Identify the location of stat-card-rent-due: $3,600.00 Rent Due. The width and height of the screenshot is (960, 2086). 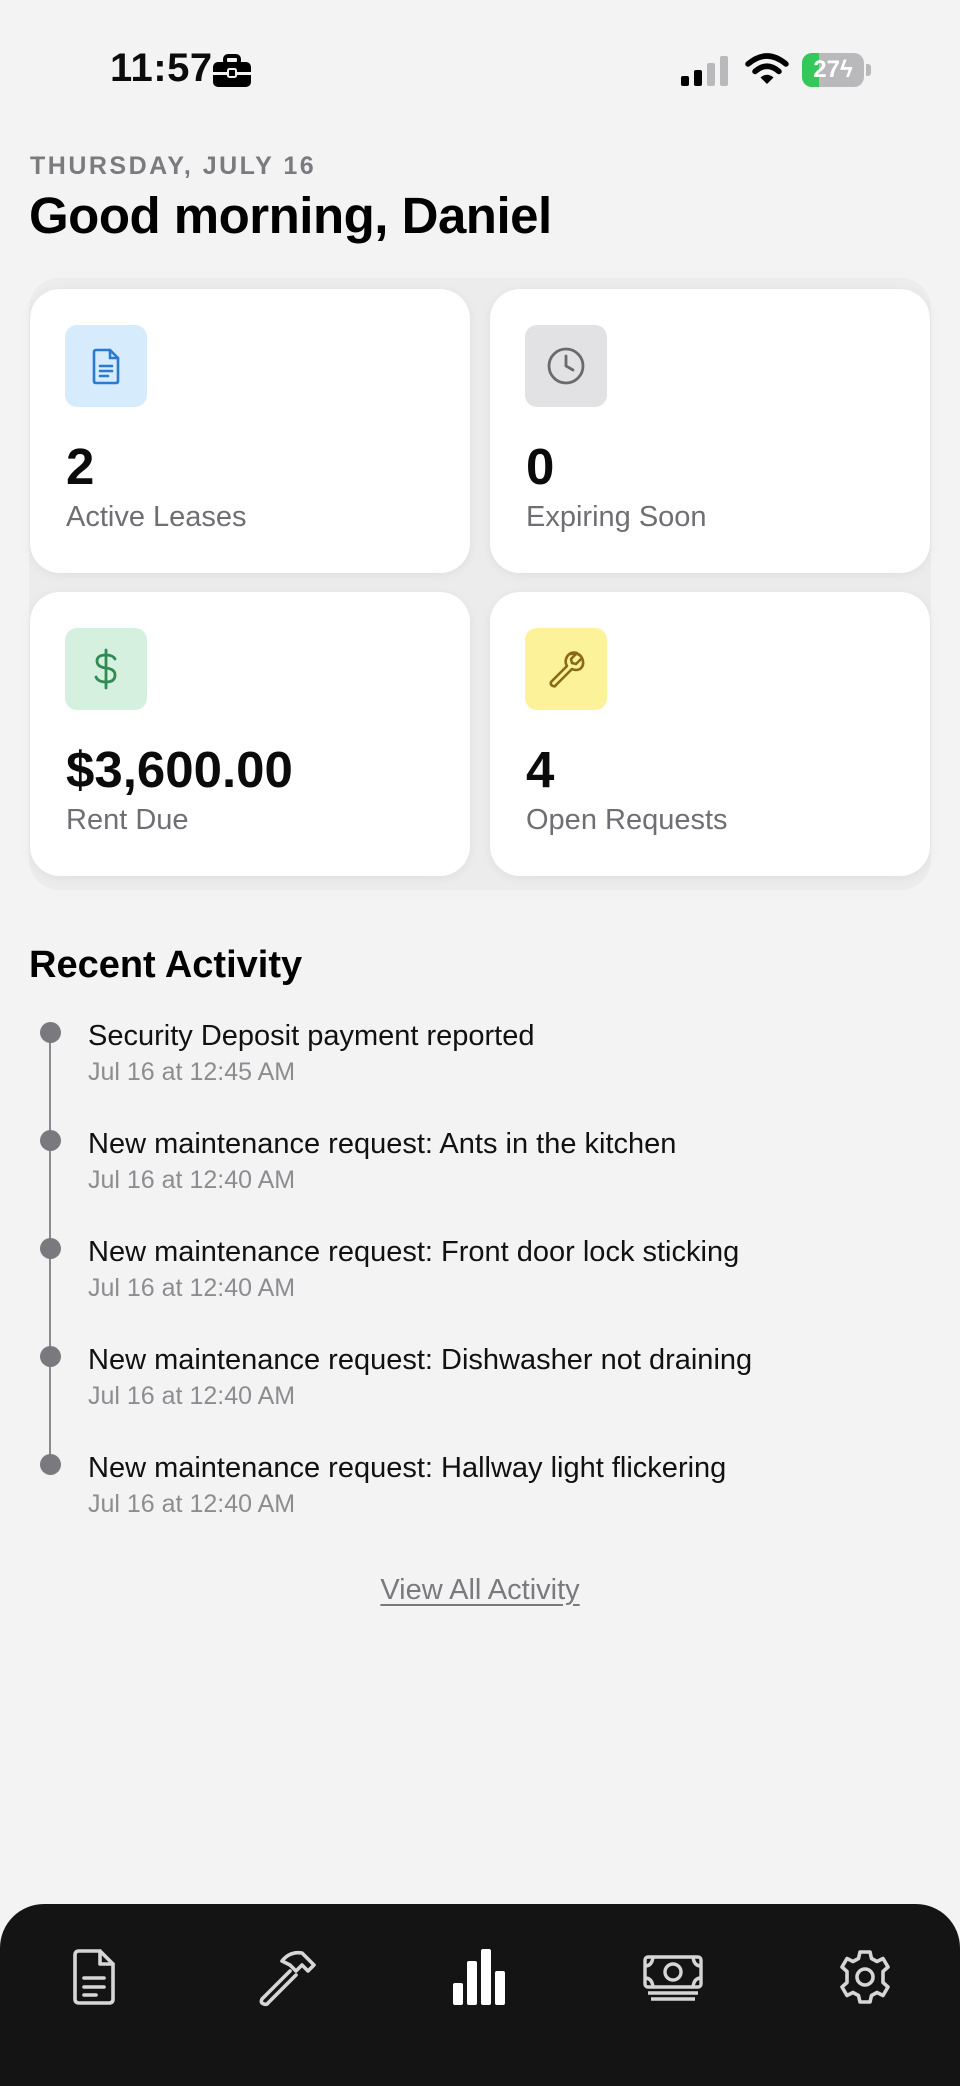
(250, 734).